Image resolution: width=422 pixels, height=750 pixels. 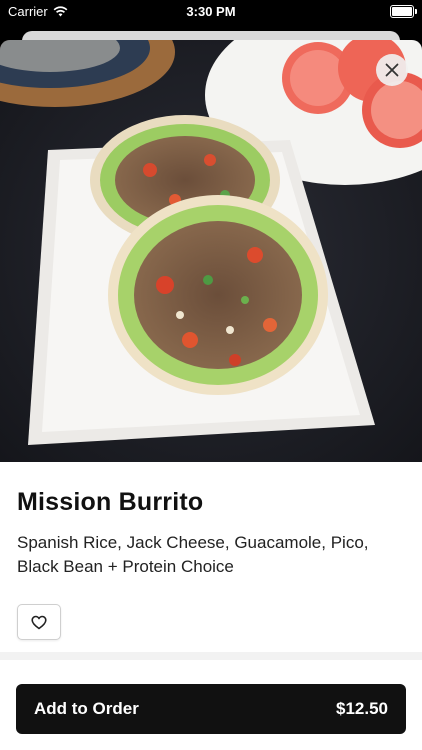 What do you see at coordinates (211, 709) in the screenshot?
I see `add-to-order-button: Add to Order $12.50` at bounding box center [211, 709].